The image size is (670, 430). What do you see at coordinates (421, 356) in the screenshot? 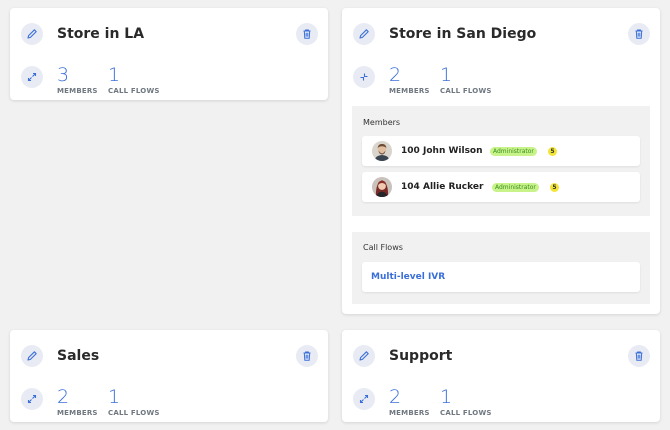
I see `group-title: Support` at bounding box center [421, 356].